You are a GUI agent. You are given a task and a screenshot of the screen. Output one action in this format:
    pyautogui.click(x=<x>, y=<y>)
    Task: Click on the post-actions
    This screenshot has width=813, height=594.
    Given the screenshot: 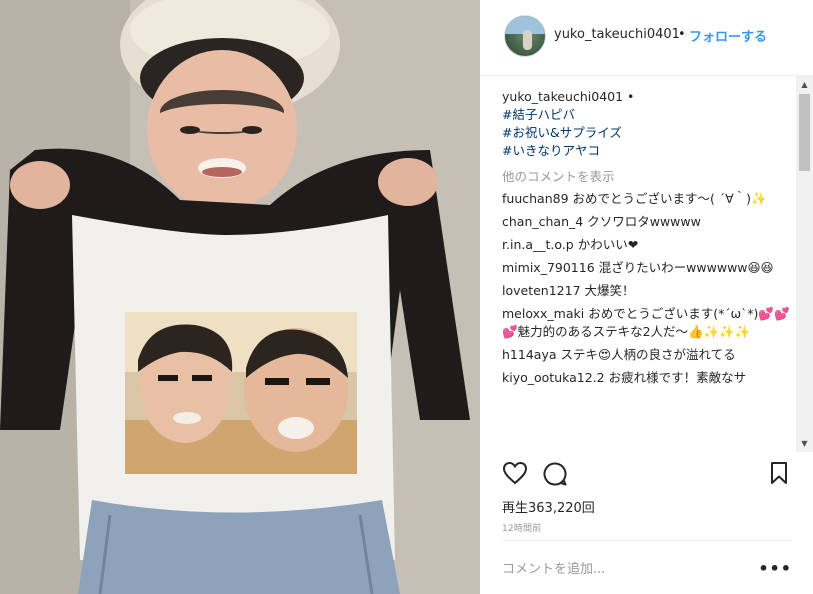 What is the action you would take?
    pyautogui.click(x=646, y=475)
    